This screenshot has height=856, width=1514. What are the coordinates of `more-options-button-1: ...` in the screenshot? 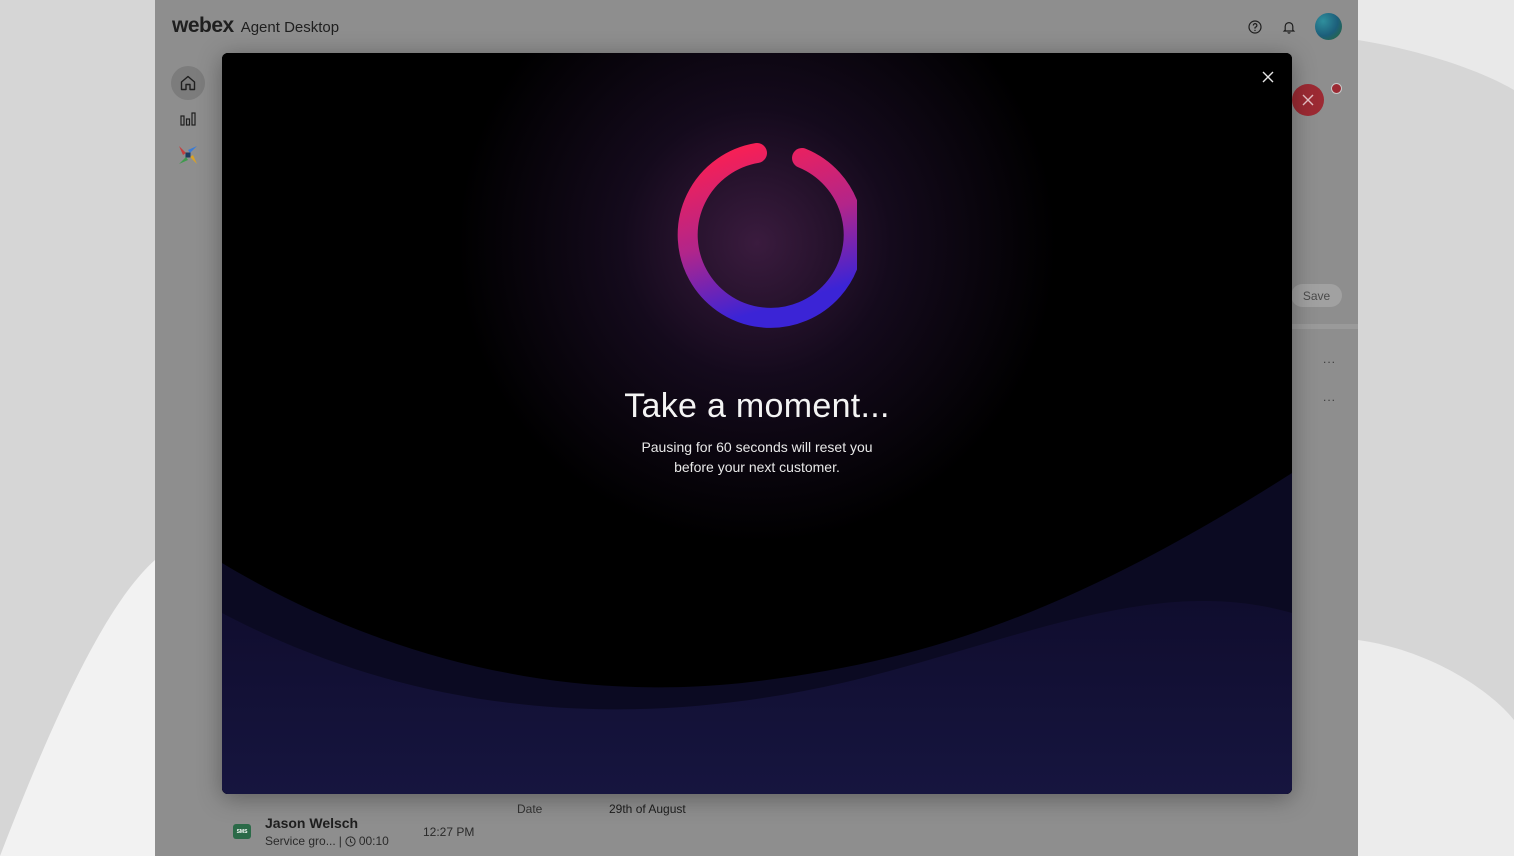 It's located at (1329, 359).